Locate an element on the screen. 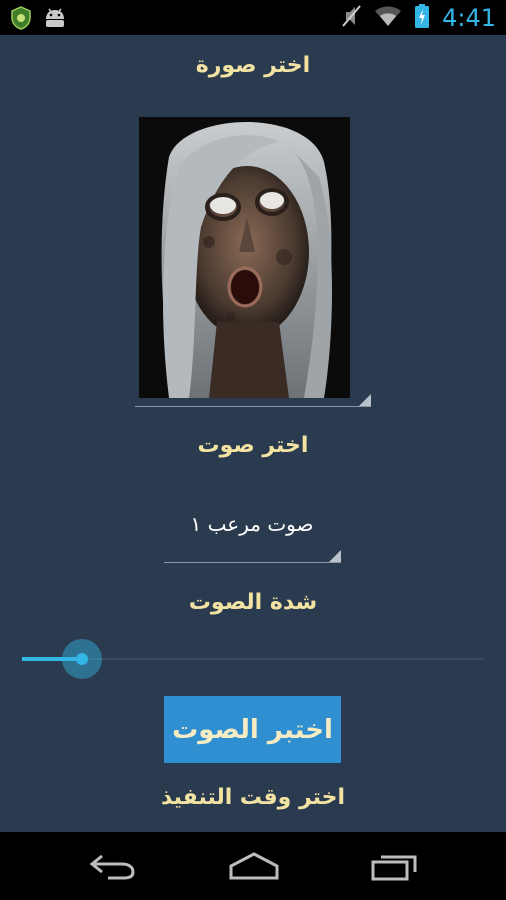 The height and width of the screenshot is (900, 506). mute-icon is located at coordinates (351, 18).